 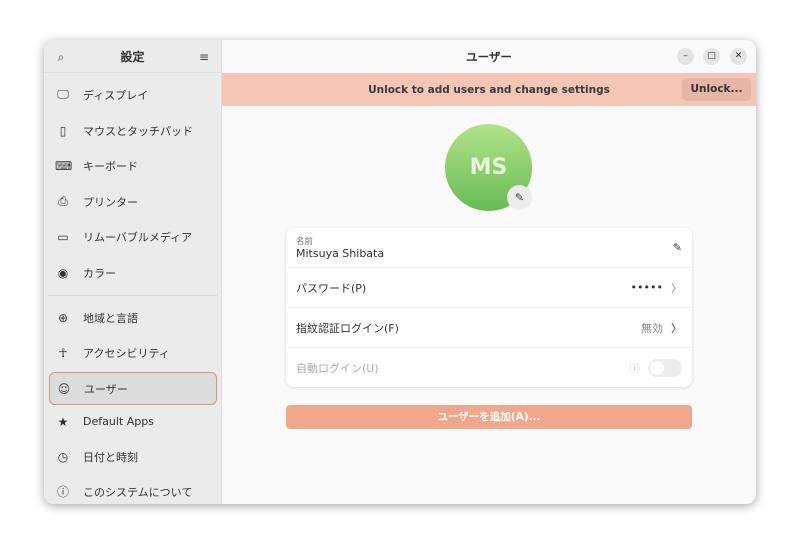 I want to click on sidebar-item-users: ☺ ユーザー, so click(x=133, y=388).